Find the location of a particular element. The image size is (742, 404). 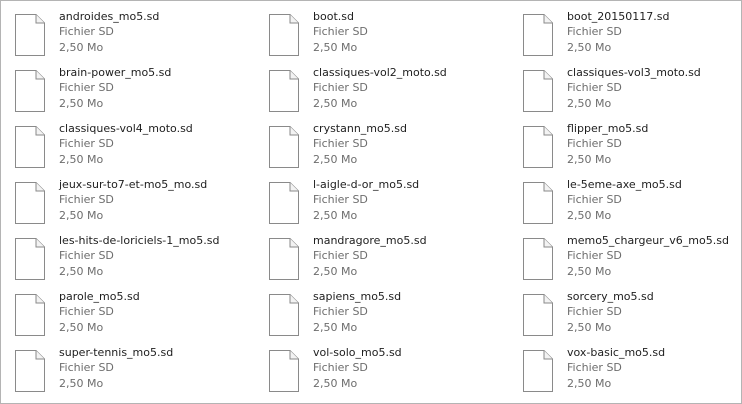

file-info: flipper_mo5.sd Fichier SD 2,50 Mo is located at coordinates (654, 144).